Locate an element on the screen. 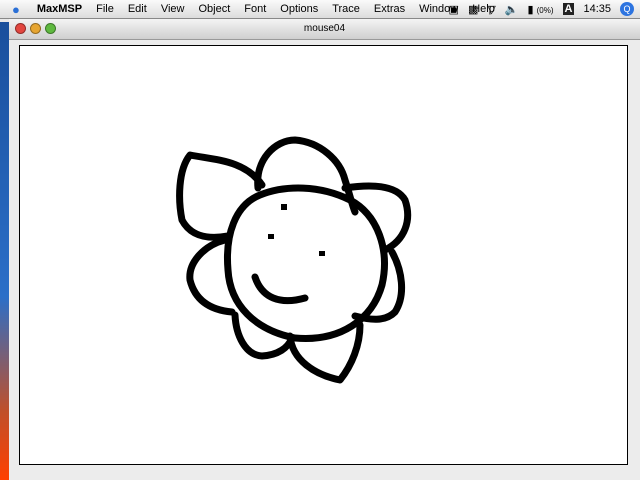 The width and height of the screenshot is (640, 480). right-eye is located at coordinates (322, 253).